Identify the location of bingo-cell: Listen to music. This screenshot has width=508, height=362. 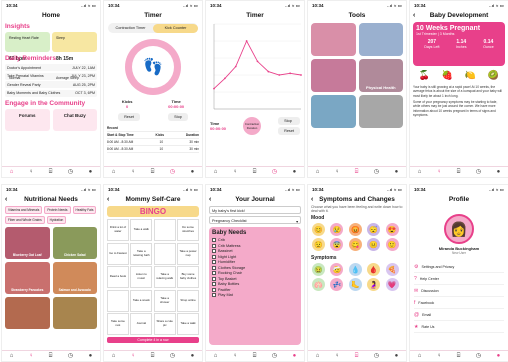
(141, 277).